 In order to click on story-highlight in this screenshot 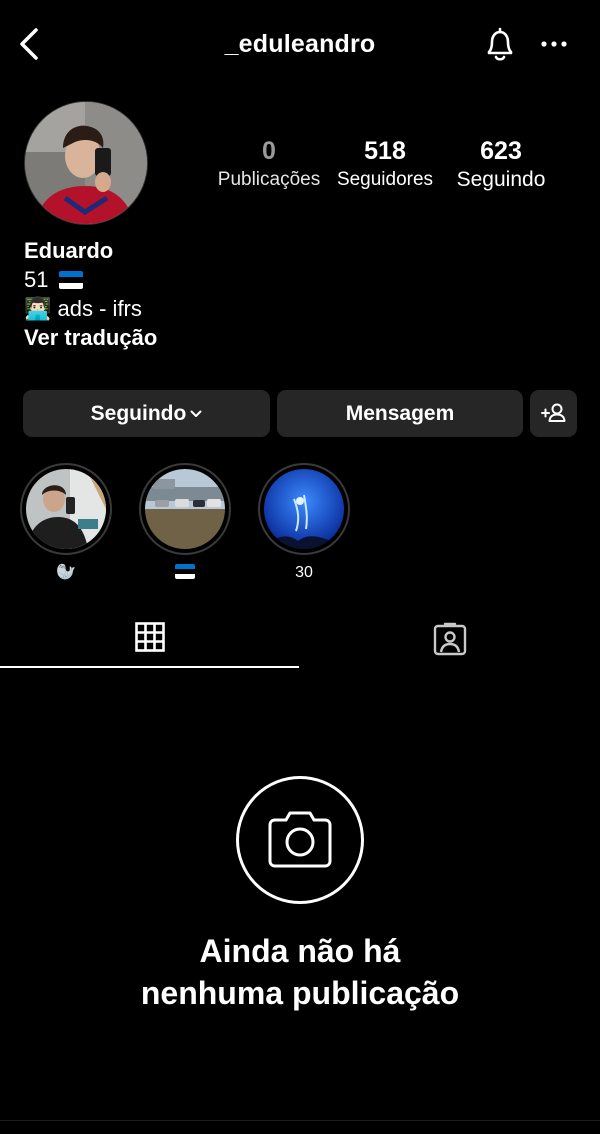, I will do `click(185, 523)`.